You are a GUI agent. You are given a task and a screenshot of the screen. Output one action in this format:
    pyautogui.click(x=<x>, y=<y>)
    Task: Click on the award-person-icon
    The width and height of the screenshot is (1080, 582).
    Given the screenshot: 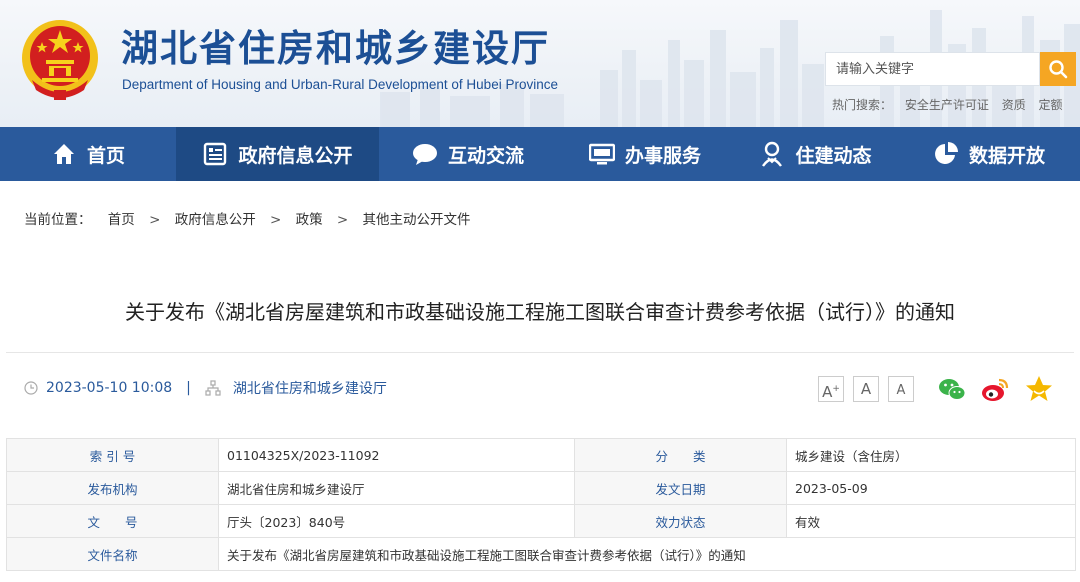 What is the action you would take?
    pyautogui.click(x=772, y=154)
    